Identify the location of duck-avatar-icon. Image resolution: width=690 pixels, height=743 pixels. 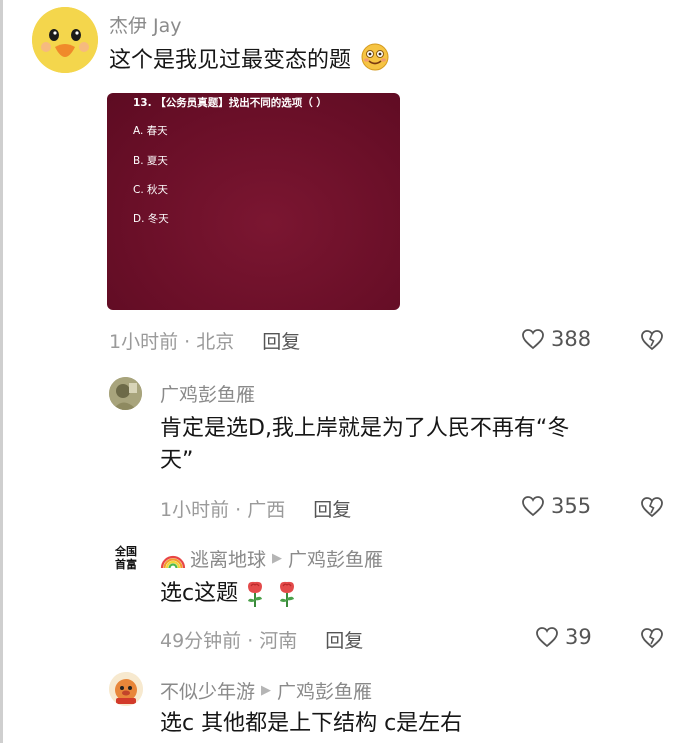
(65, 40).